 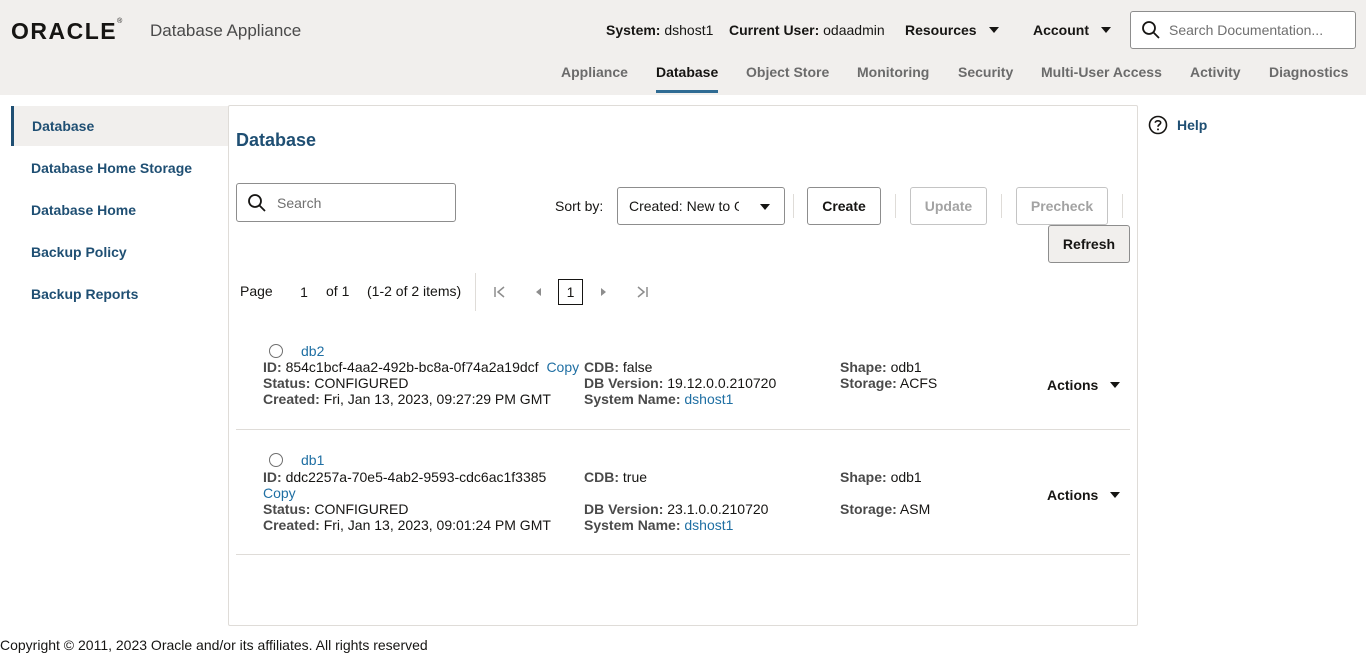 I want to click on database-version: DB Version: 19.12.0.0.210720, so click(x=680, y=383).